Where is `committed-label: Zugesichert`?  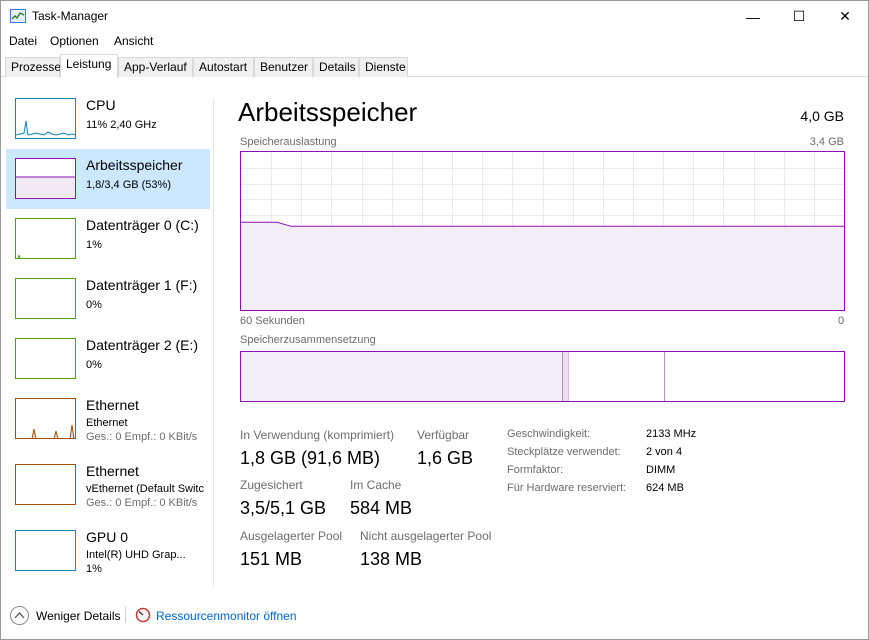
committed-label: Zugesichert is located at coordinates (271, 485).